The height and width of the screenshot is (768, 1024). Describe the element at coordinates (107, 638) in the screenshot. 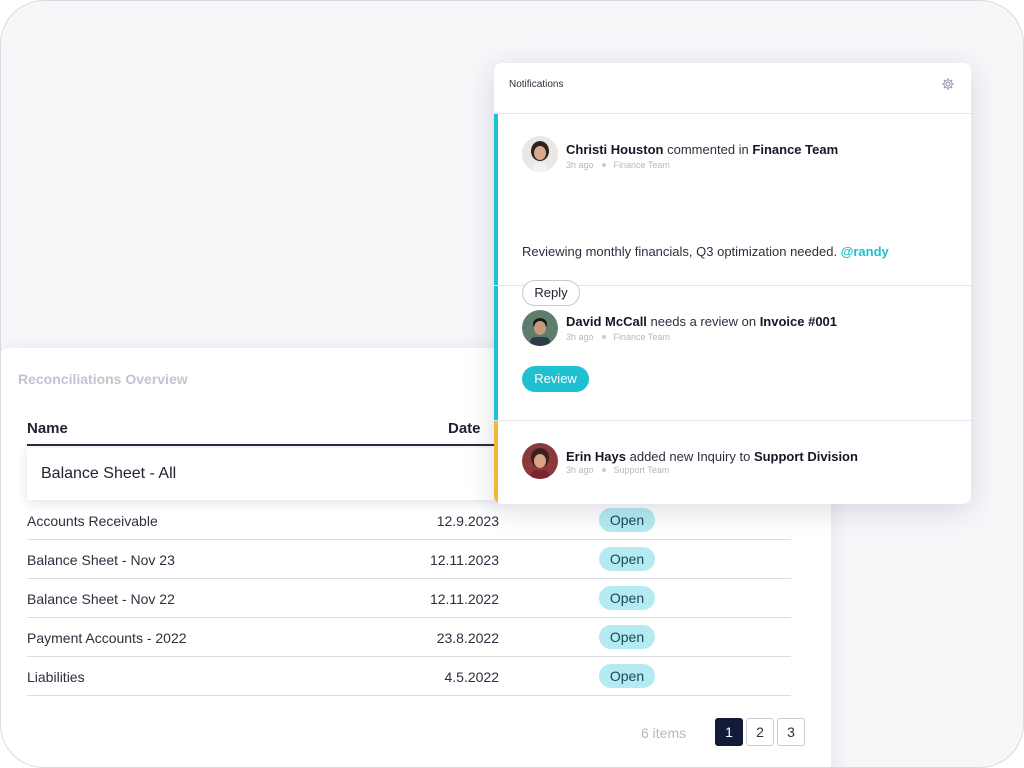

I see `row-name: Payment Accounts - 2022` at that location.